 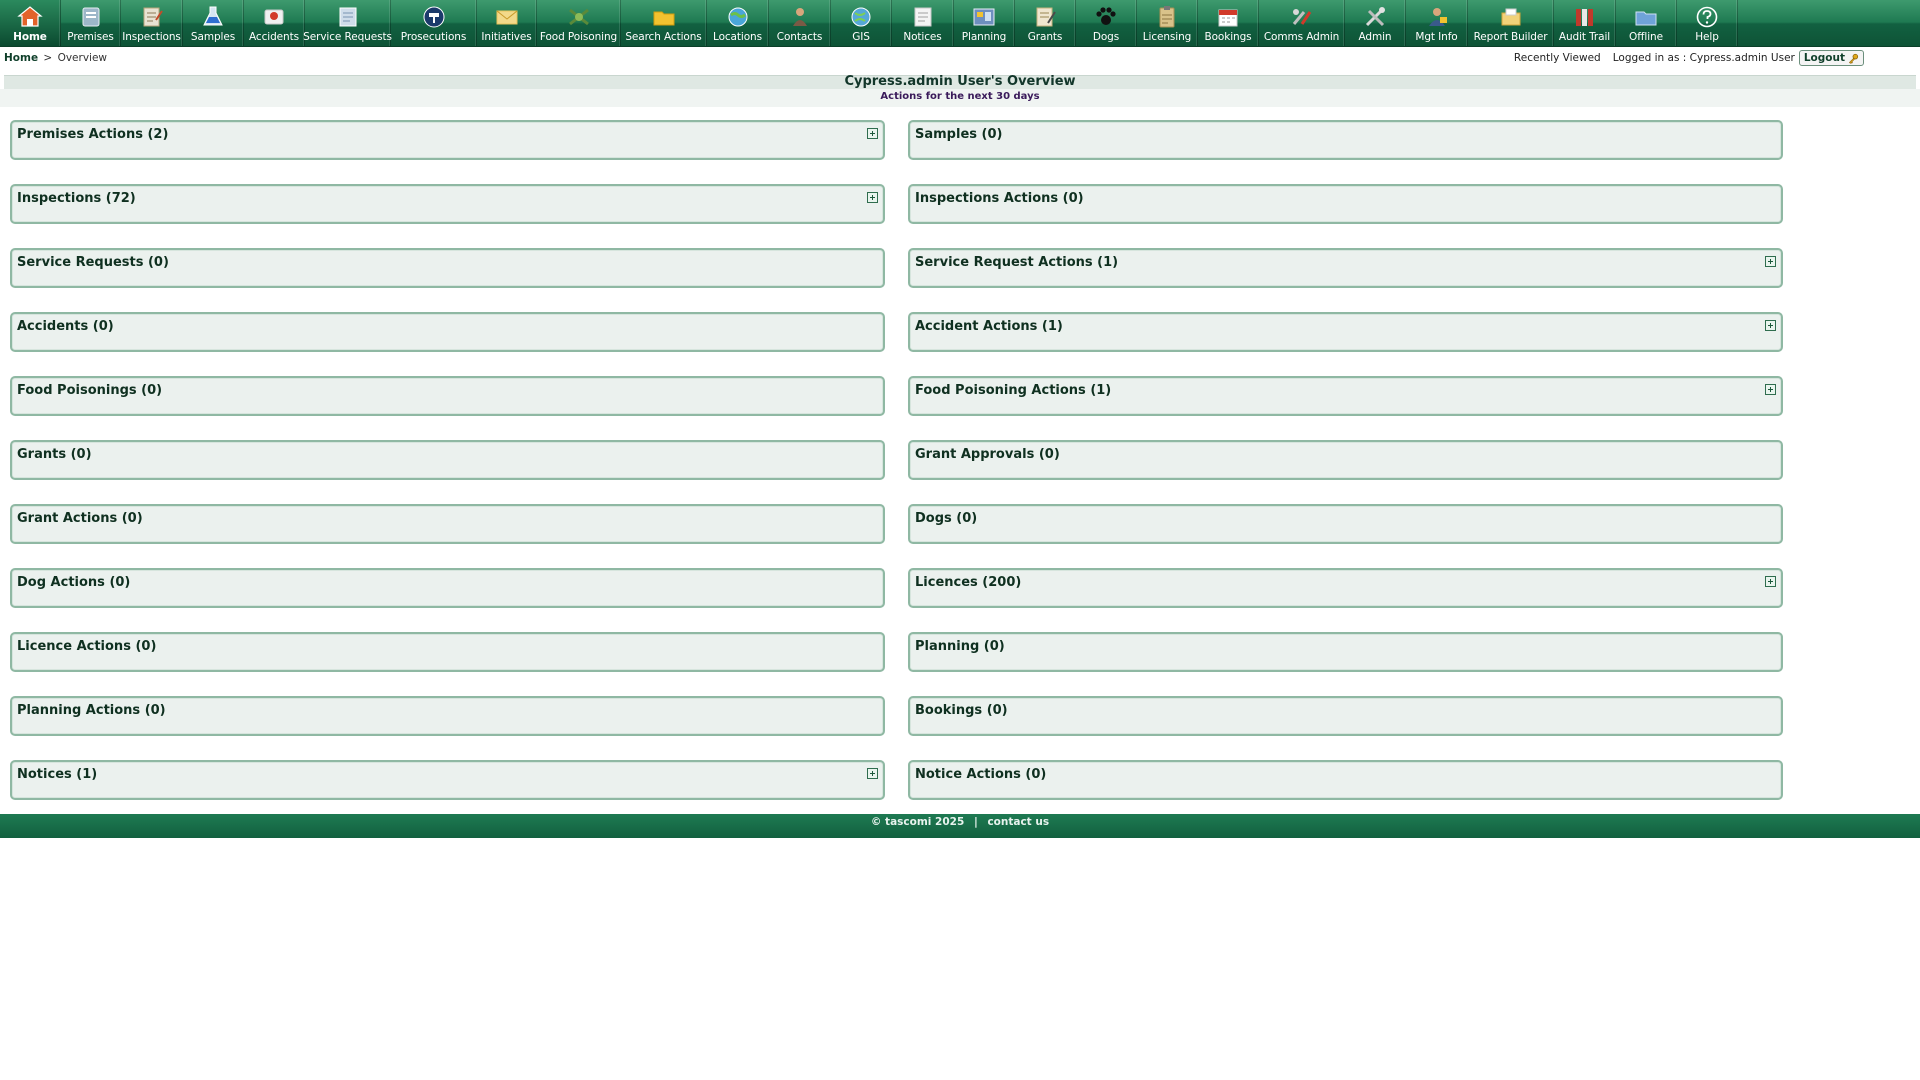 I want to click on grants-icon, so click(x=1045, y=16).